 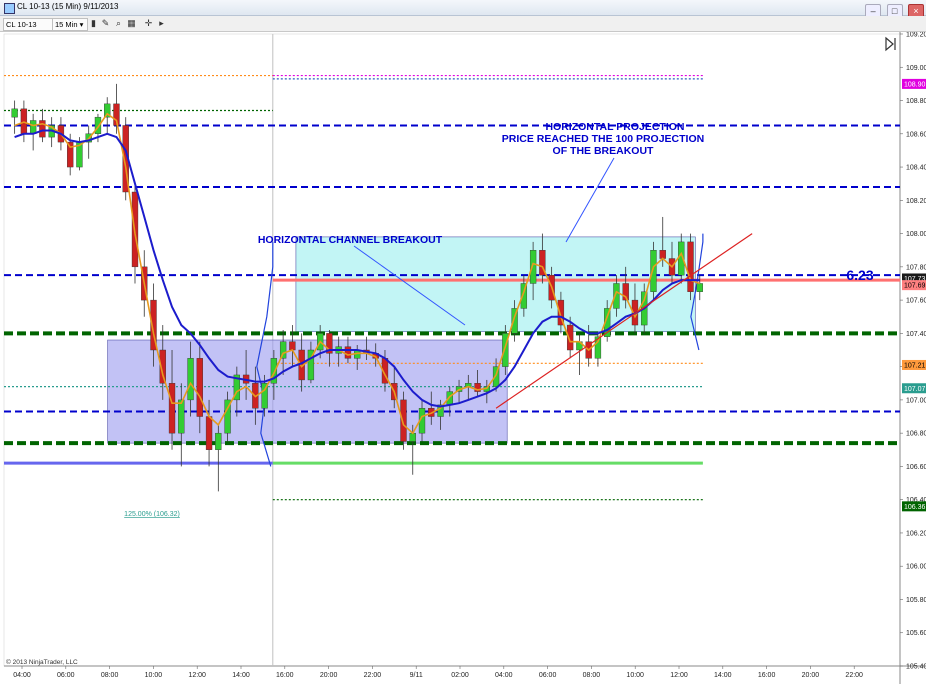 What do you see at coordinates (118, 23) in the screenshot?
I see `zoom-icon: ⌕` at bounding box center [118, 23].